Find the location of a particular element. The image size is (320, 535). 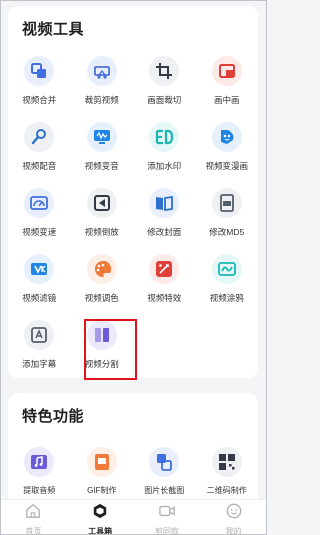

crop-film-icon is located at coordinates (101, 71).